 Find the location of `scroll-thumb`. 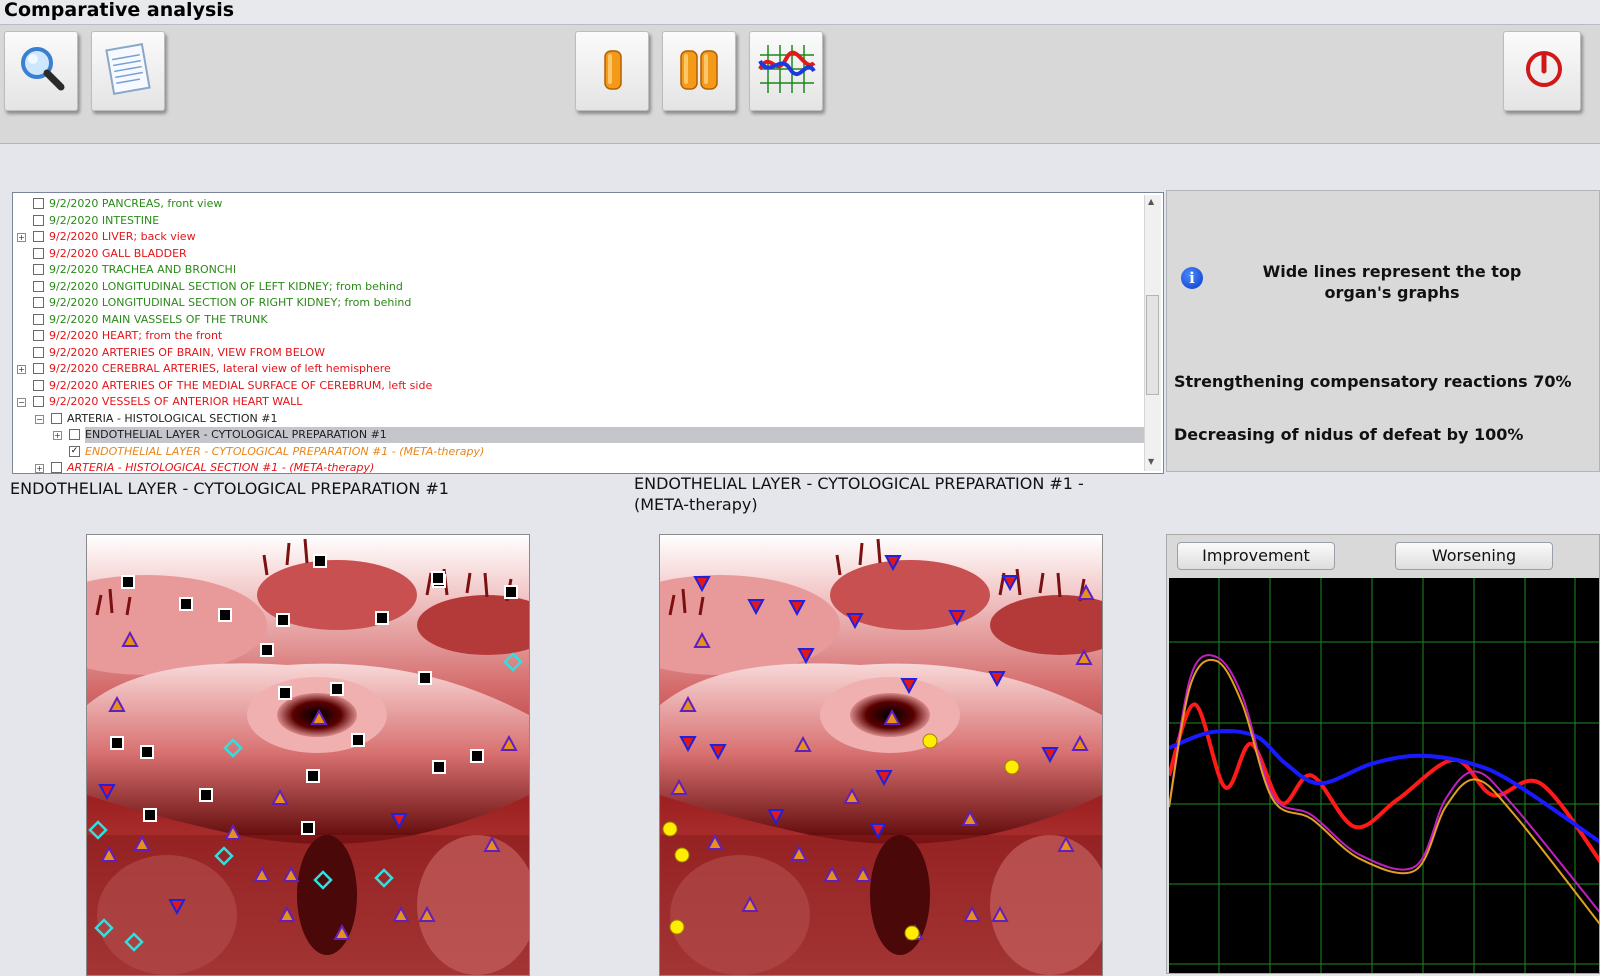

scroll-thumb is located at coordinates (1152, 345).